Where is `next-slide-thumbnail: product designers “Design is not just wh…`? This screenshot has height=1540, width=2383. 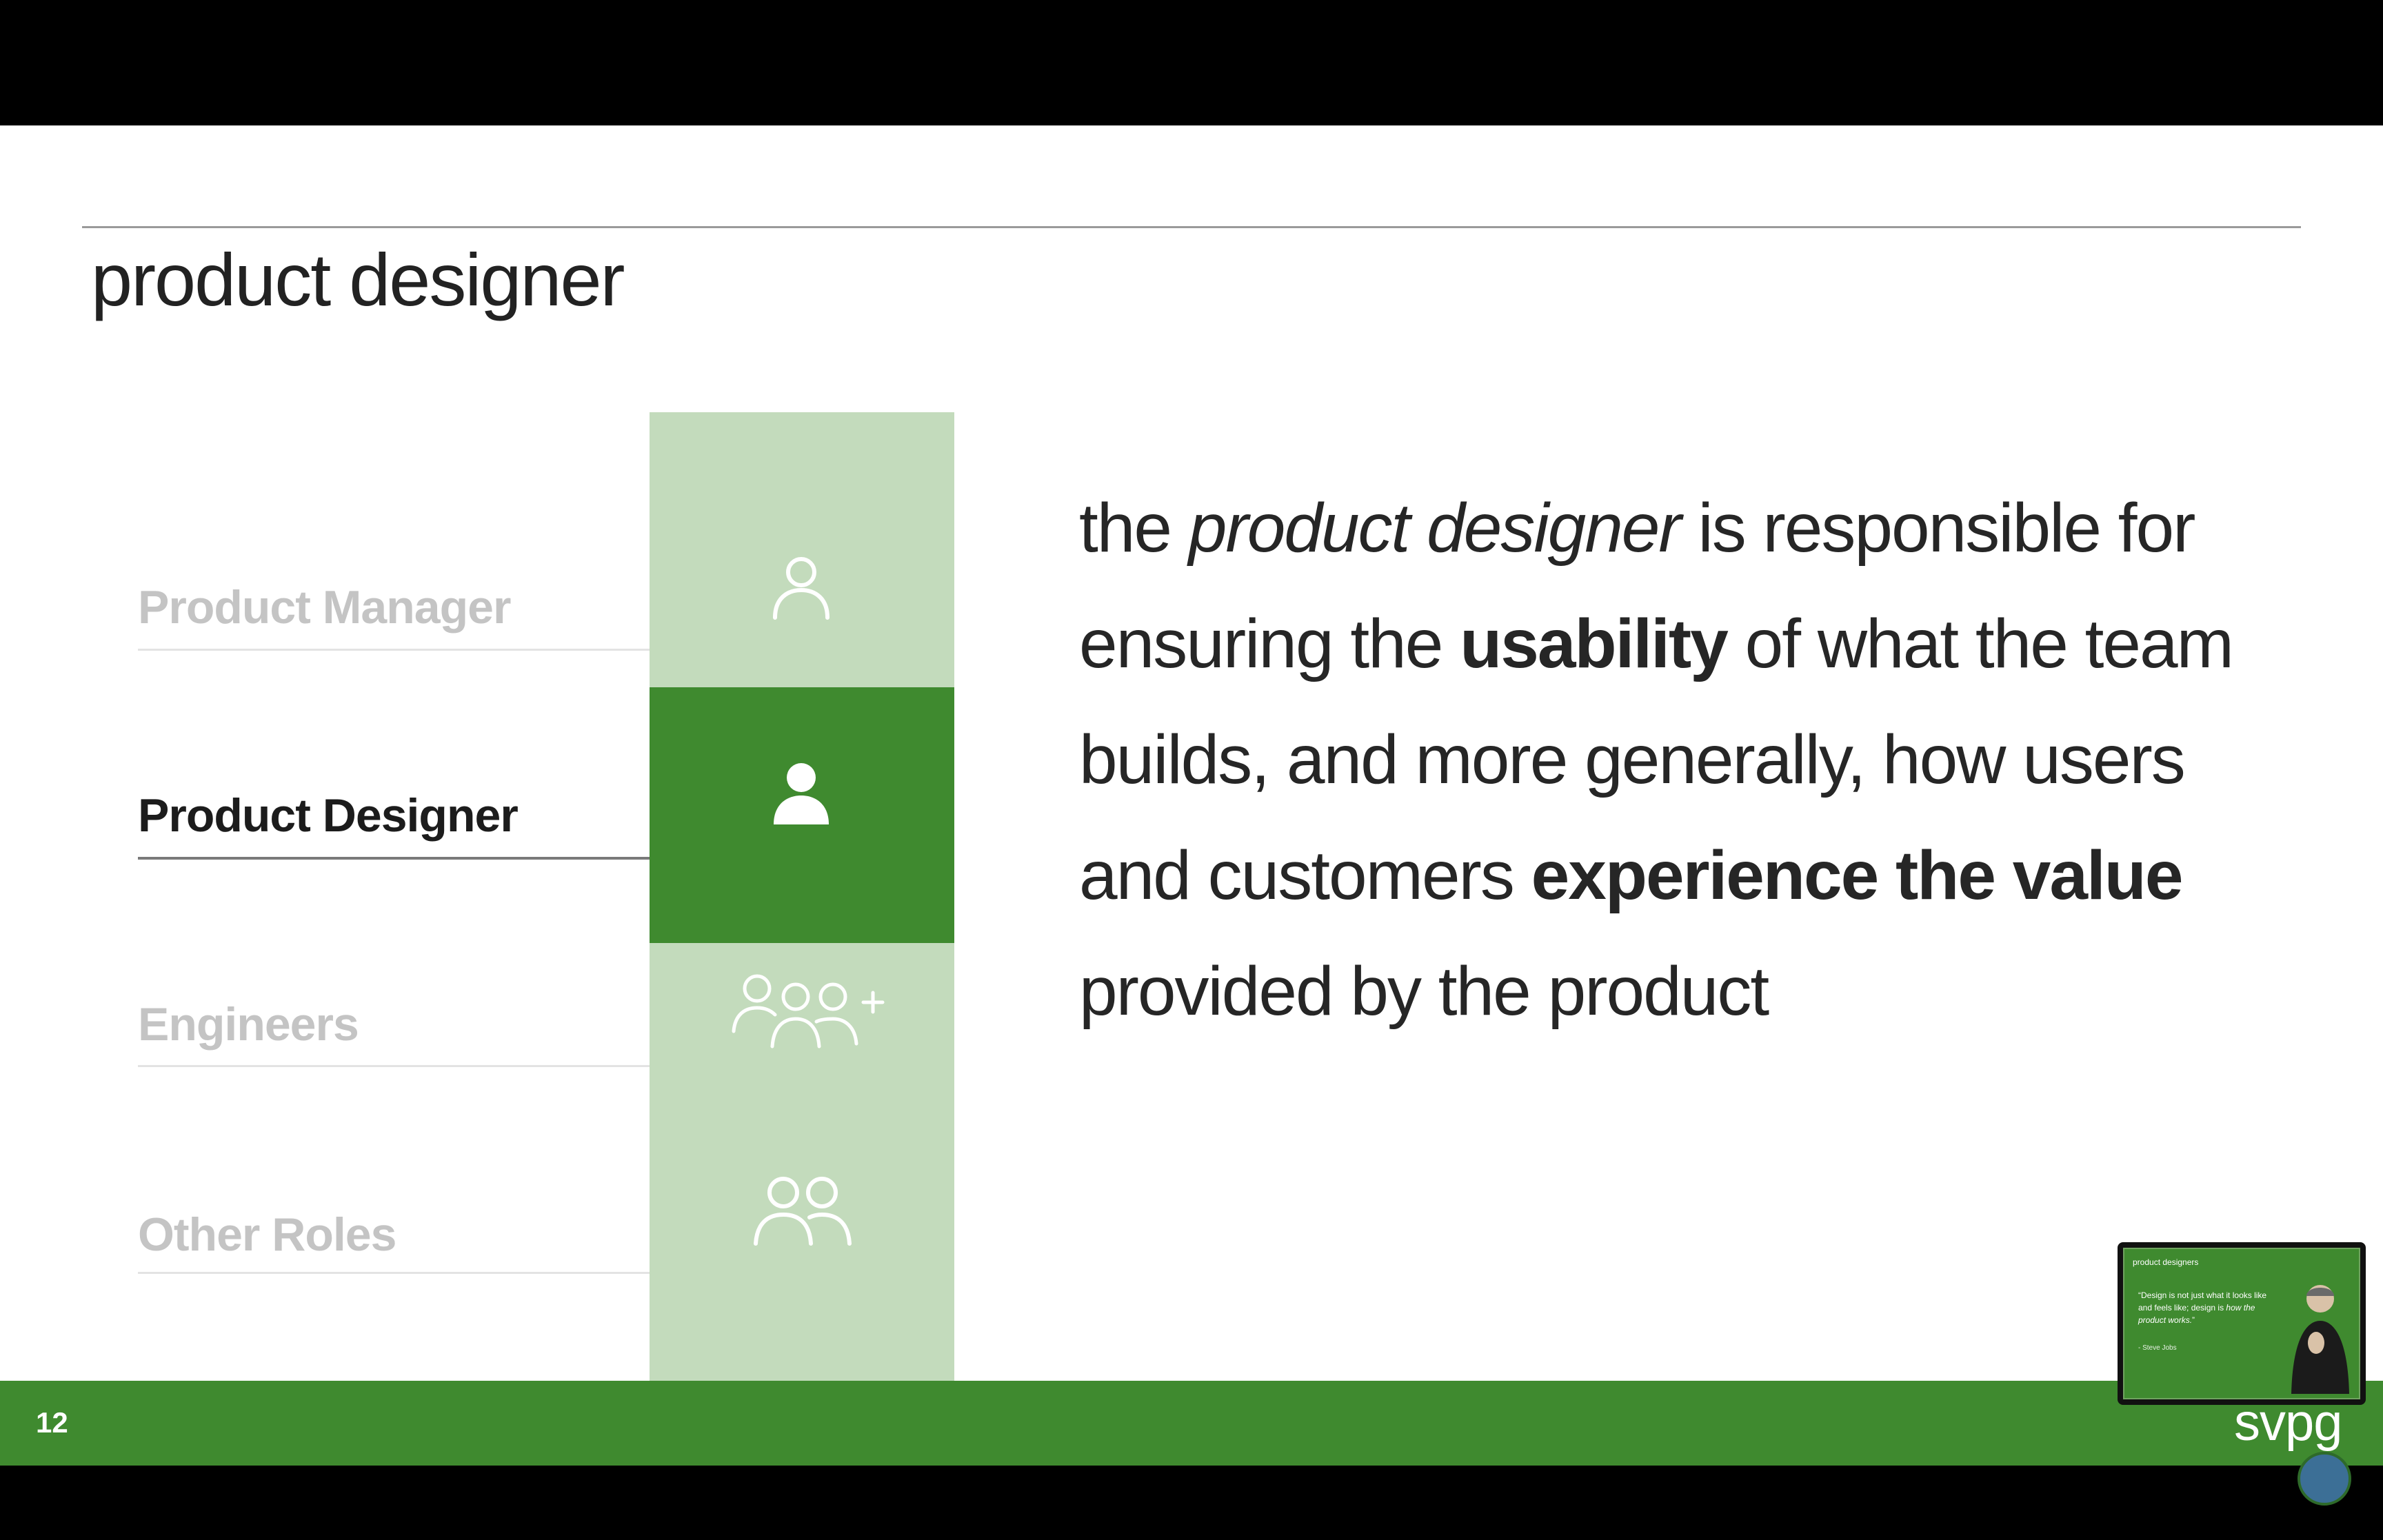
next-slide-thumbnail: product designers “Design is not just wh… is located at coordinates (2242, 1324).